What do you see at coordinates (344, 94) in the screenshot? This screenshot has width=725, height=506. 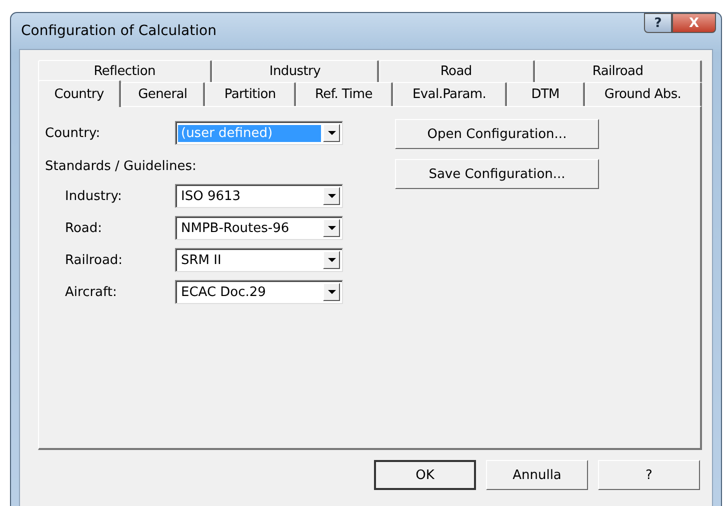 I see `tab: Ref. Time` at bounding box center [344, 94].